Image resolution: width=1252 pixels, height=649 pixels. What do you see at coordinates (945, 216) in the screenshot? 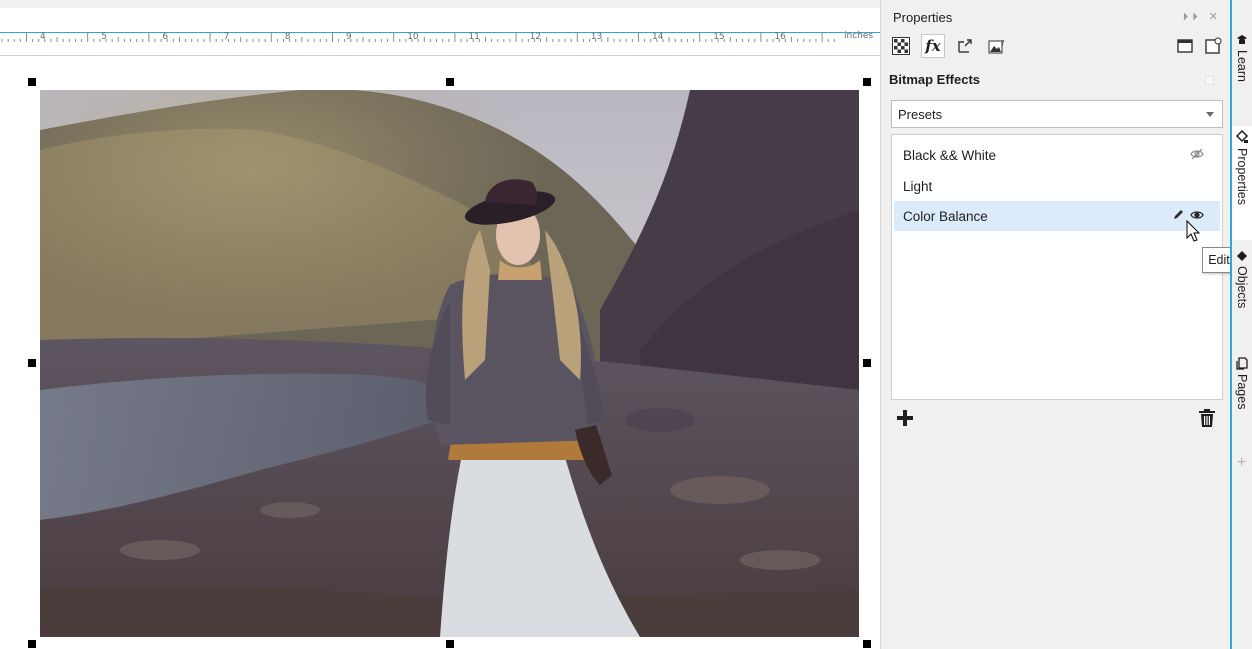
I see `effect-label: Color Balance` at bounding box center [945, 216].